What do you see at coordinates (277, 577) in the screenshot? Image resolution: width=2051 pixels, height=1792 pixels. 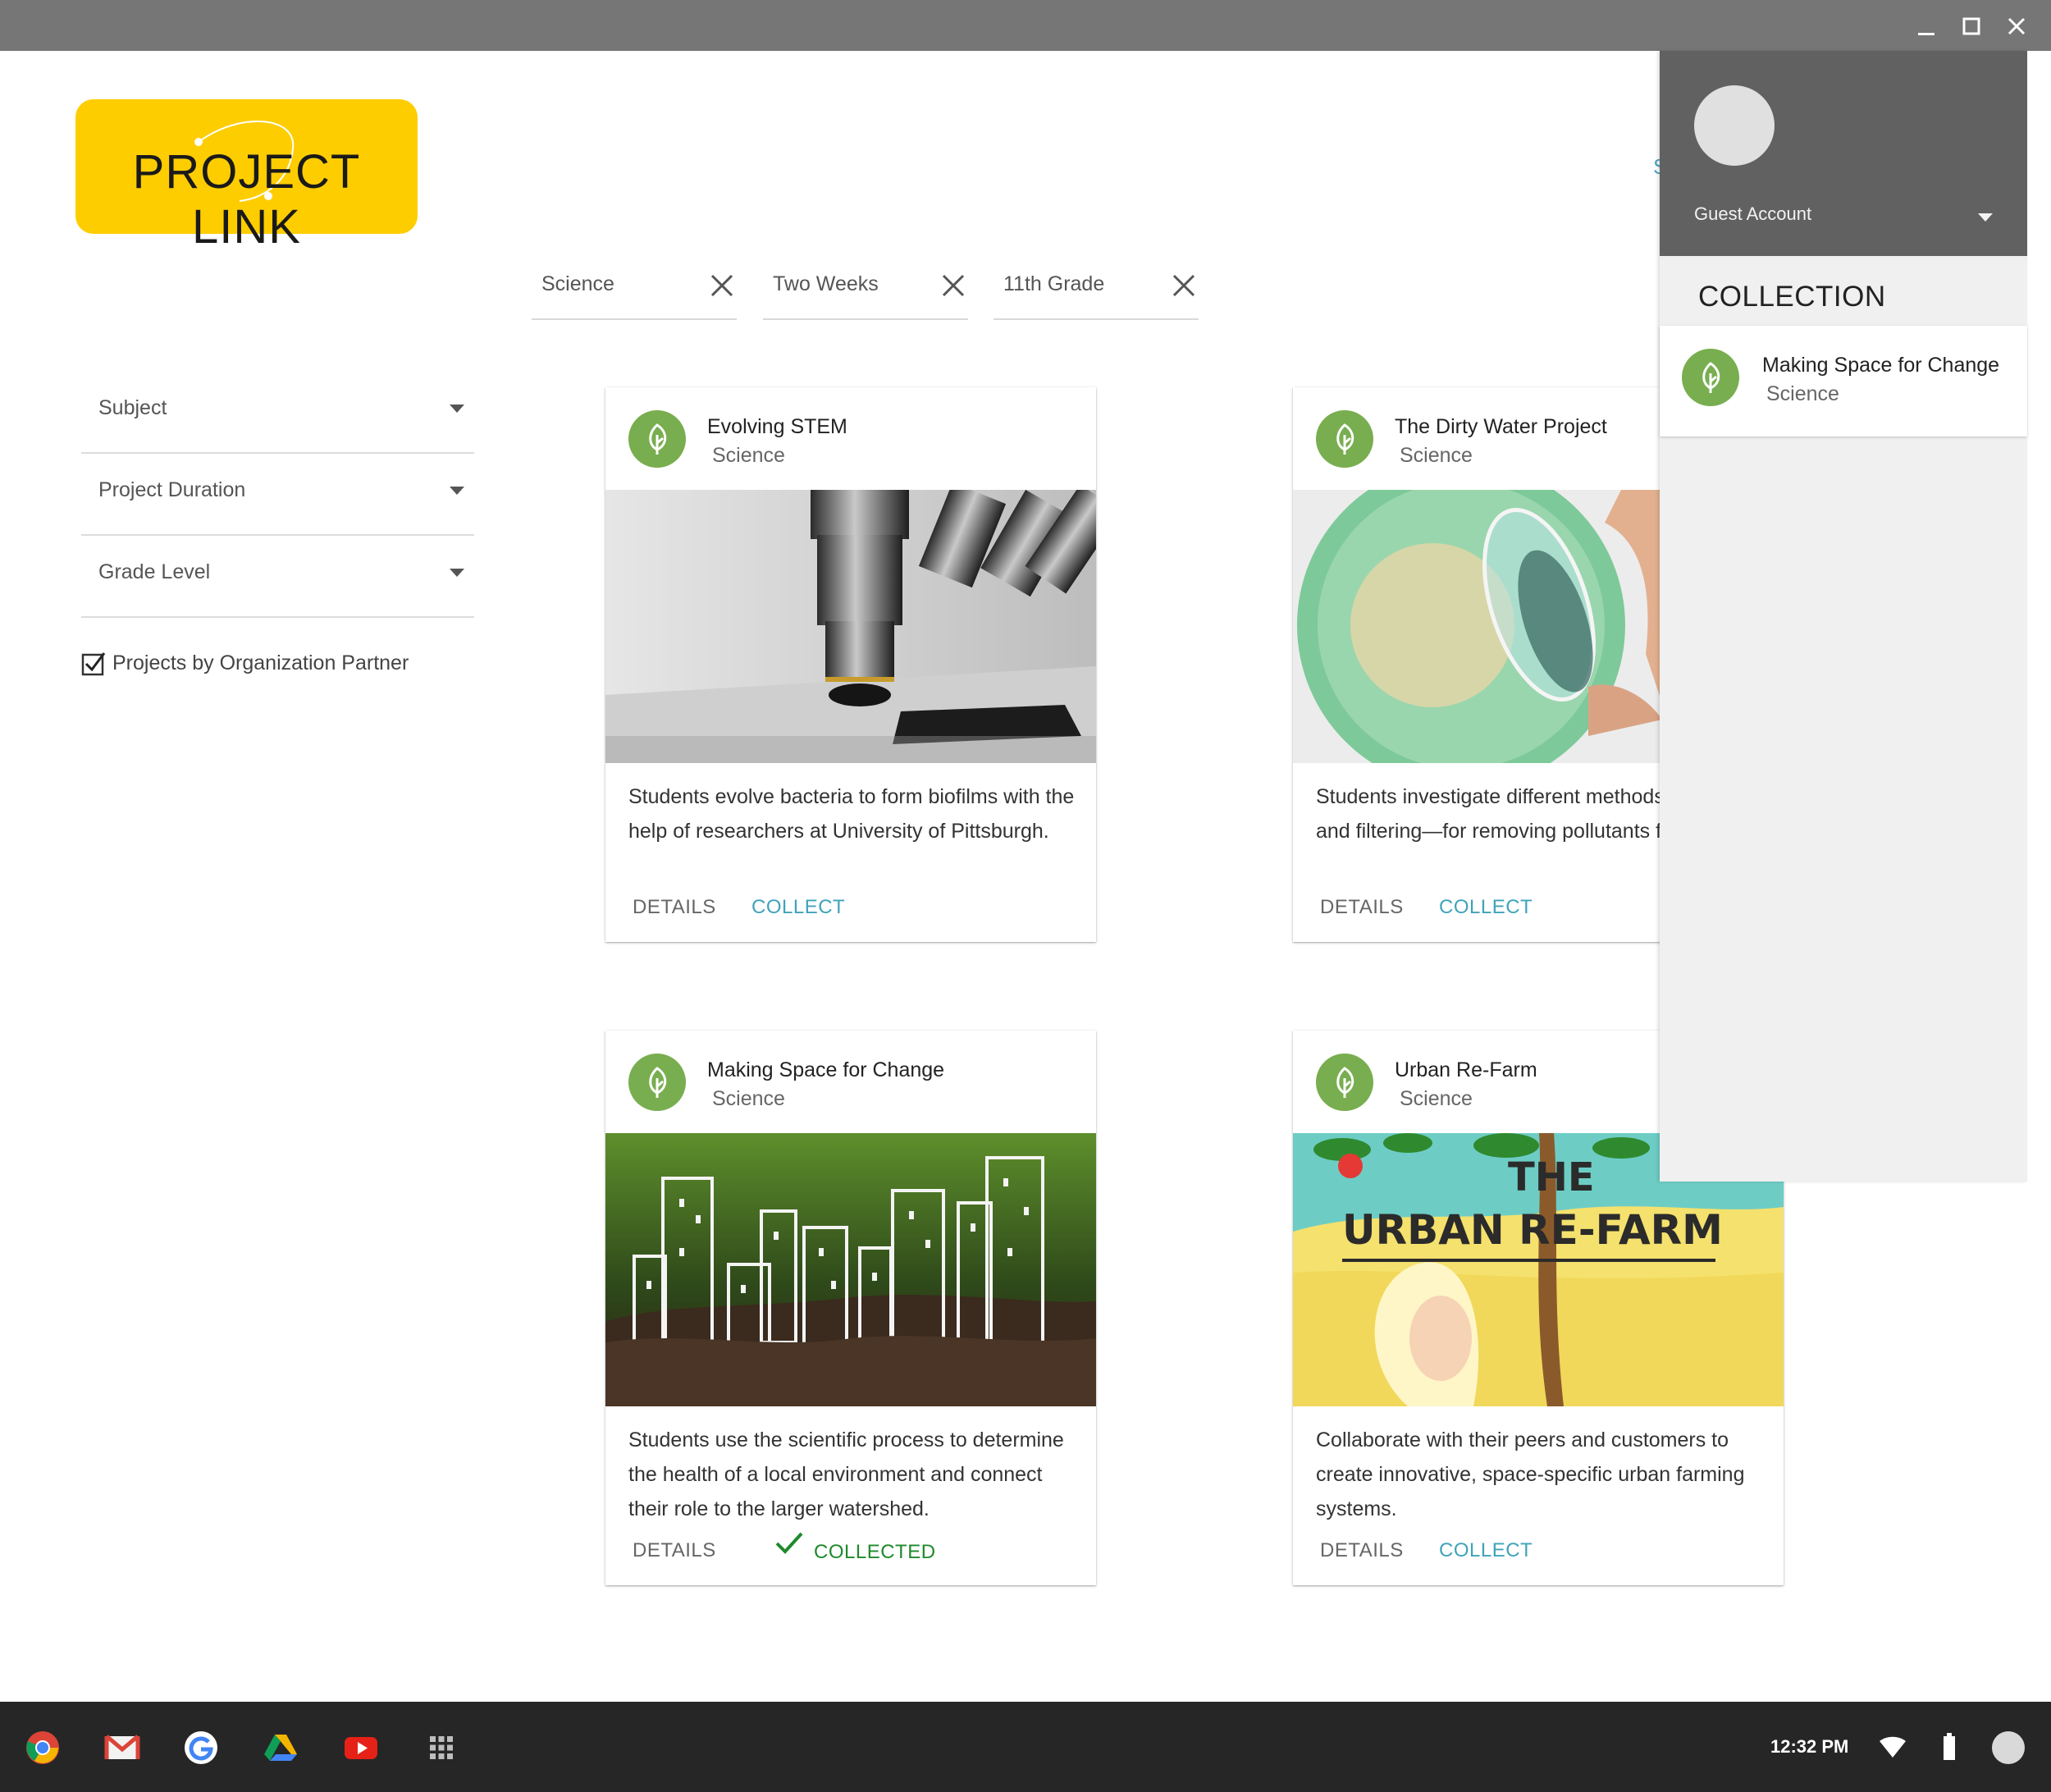 I see `grade-level-dropdown: Grade Level` at bounding box center [277, 577].